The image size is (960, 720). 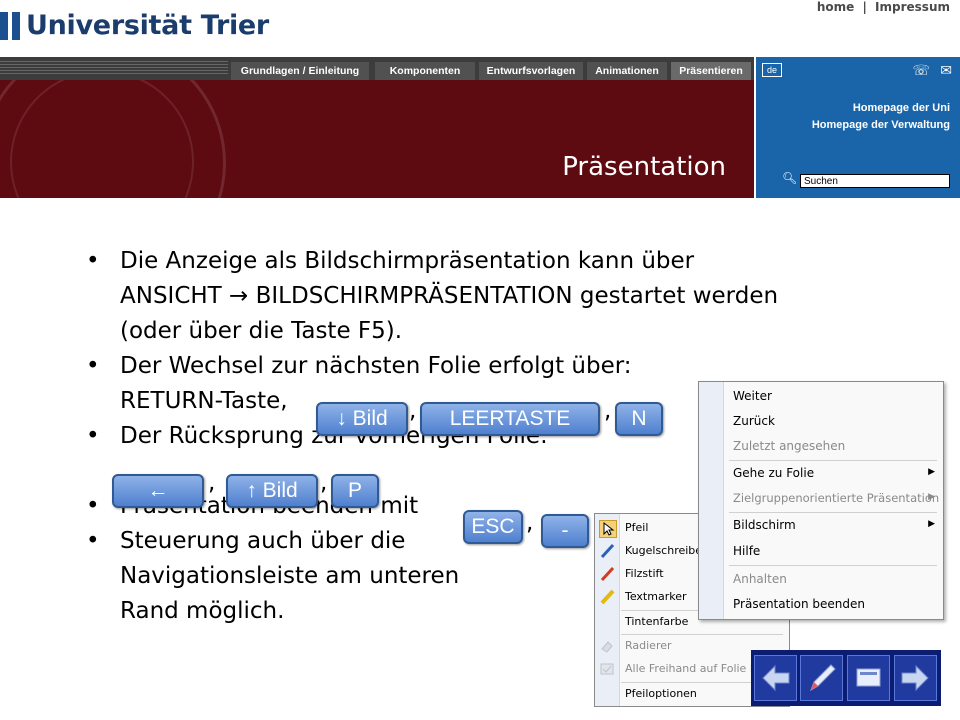 What do you see at coordinates (362, 419) in the screenshot?
I see `key-down-bild: ↓ Bild` at bounding box center [362, 419].